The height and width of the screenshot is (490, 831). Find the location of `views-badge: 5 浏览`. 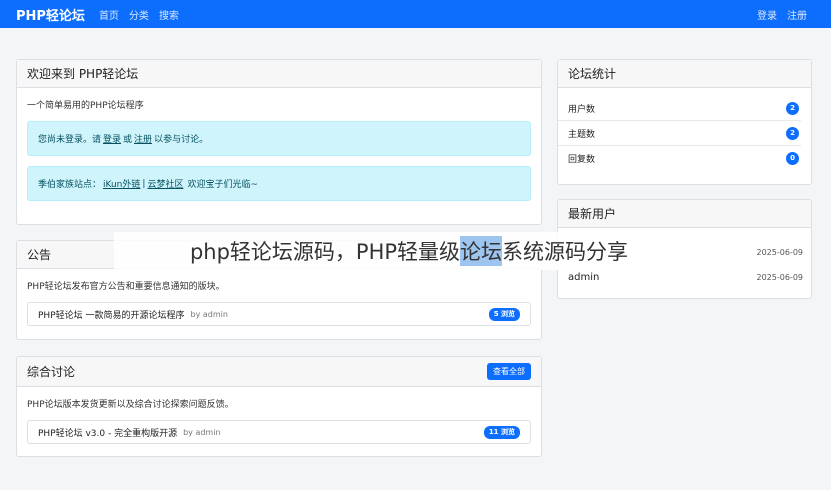

views-badge: 5 浏览 is located at coordinates (504, 314).